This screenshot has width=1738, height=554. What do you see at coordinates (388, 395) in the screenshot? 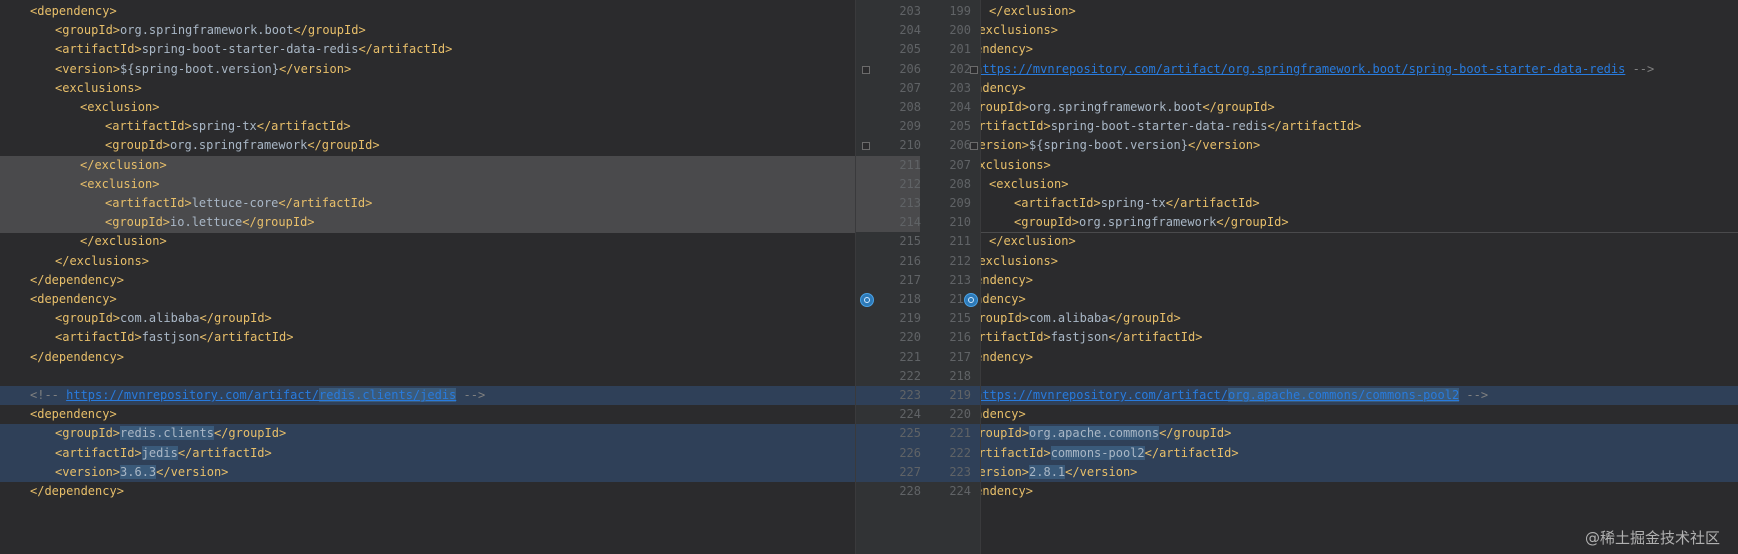
I see `code-link: redis.clients/jedis` at bounding box center [388, 395].